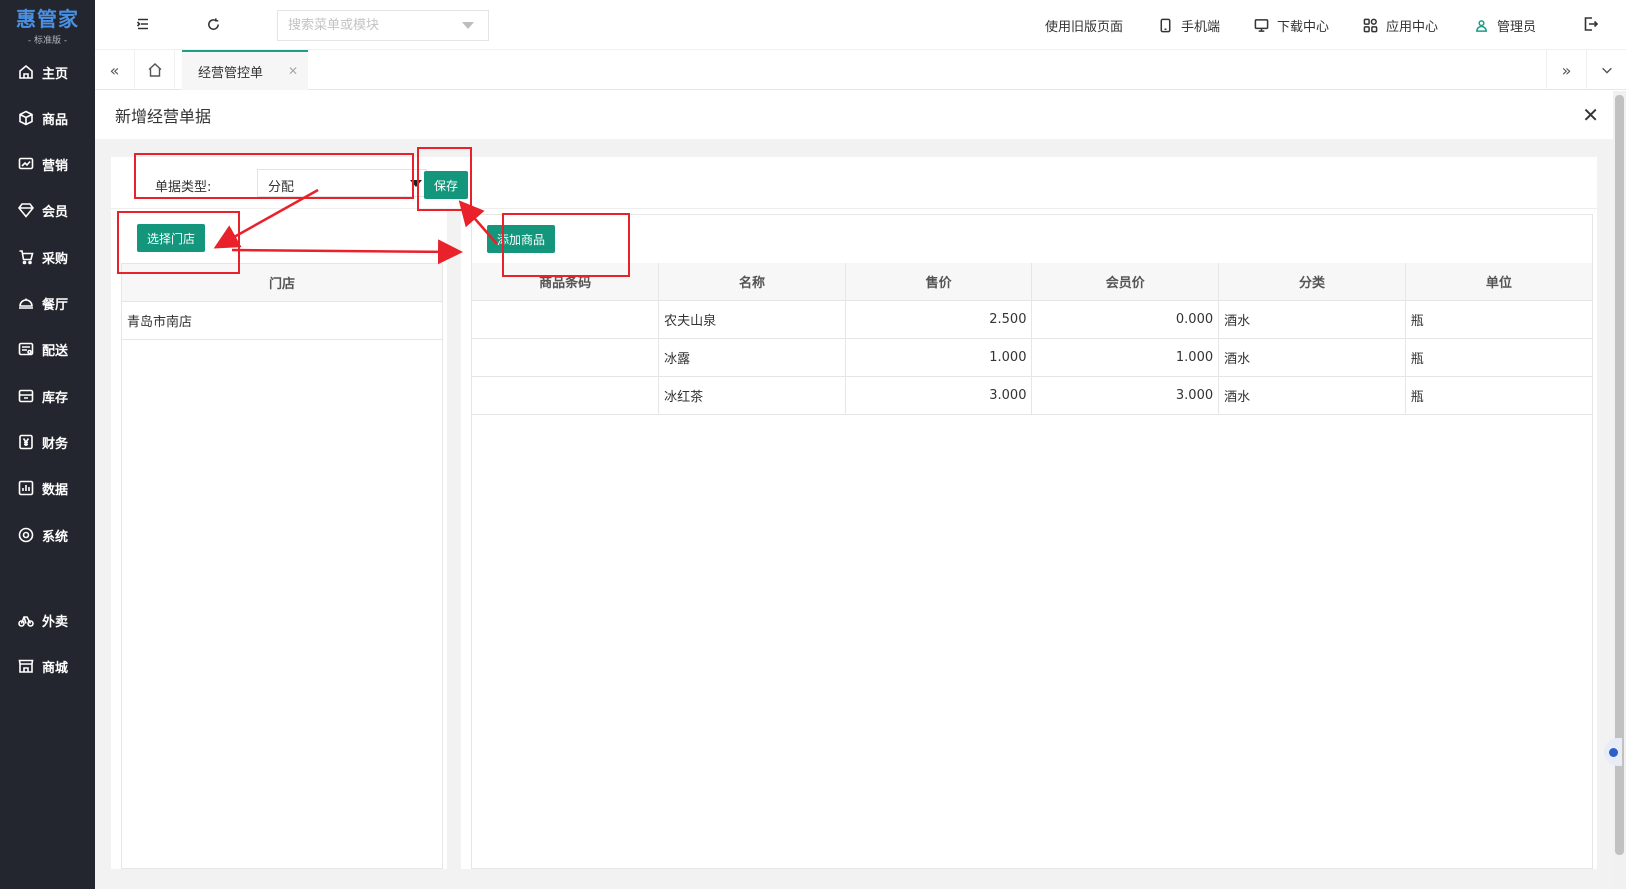 This screenshot has height=889, width=1626. I want to click on sidebar-item-finance: 财务, so click(47, 442).